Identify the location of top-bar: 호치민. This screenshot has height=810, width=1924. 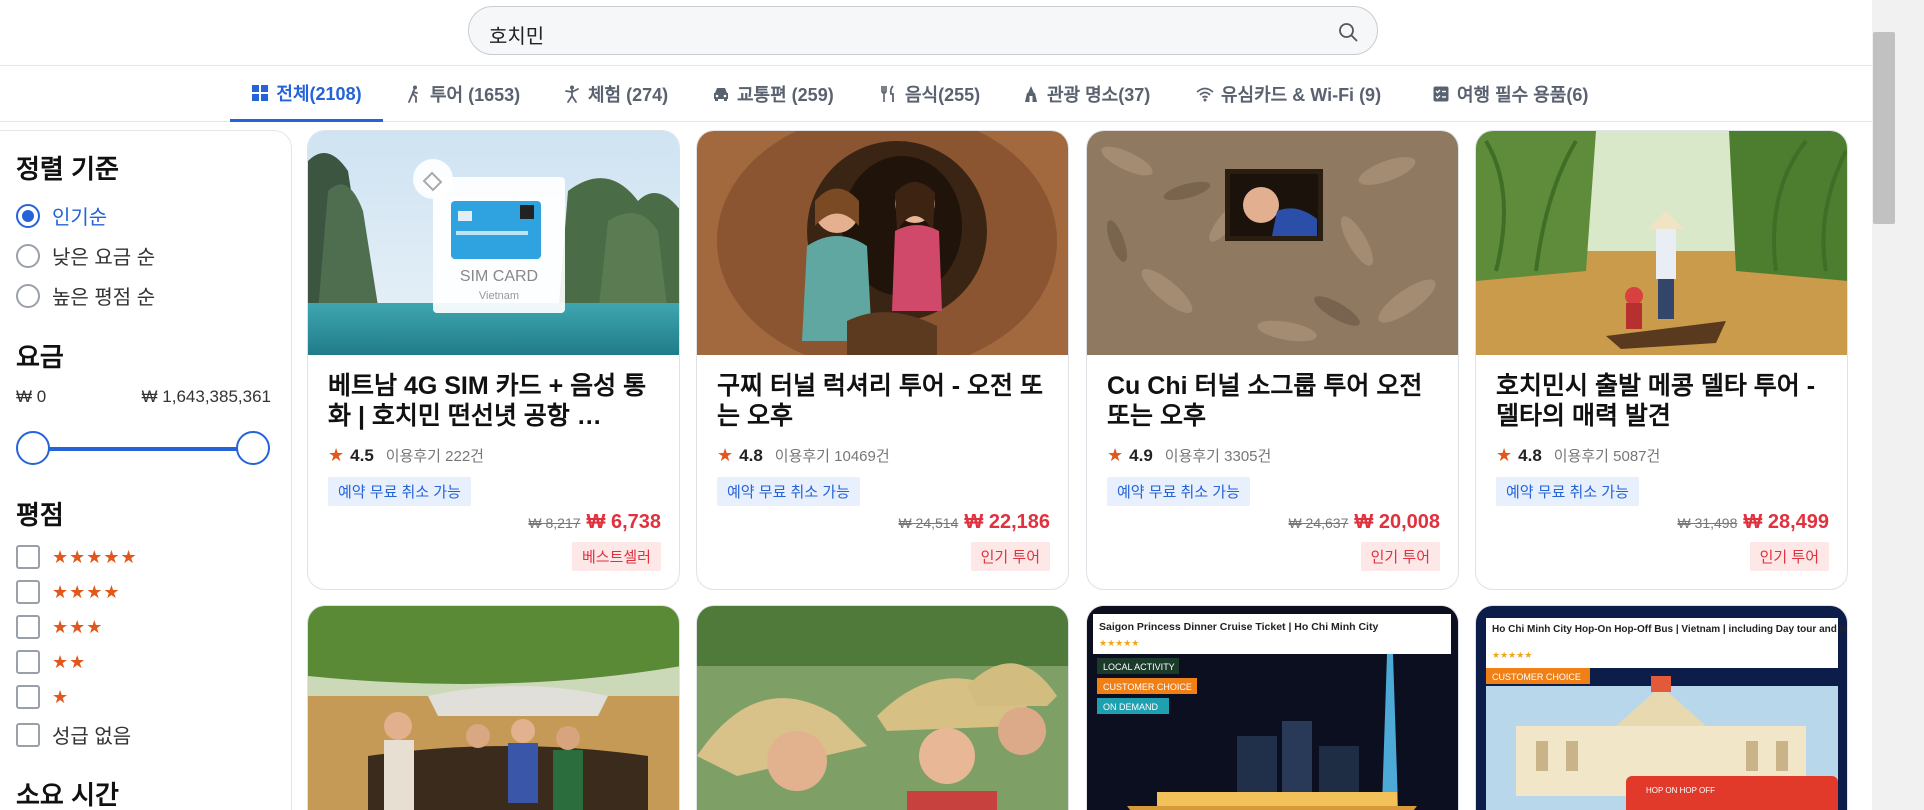
(936, 33).